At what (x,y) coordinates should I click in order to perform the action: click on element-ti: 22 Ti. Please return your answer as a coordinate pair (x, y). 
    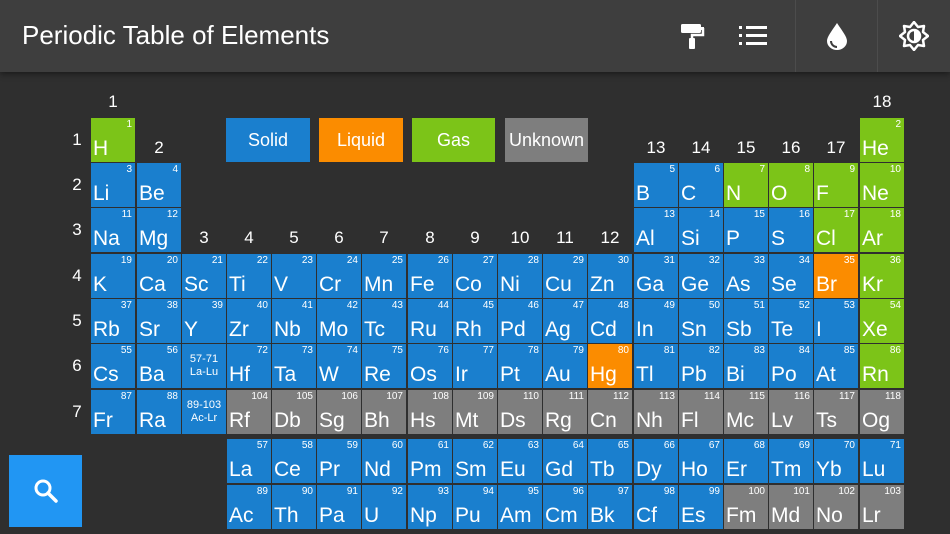
    Looking at the image, I should click on (249, 276).